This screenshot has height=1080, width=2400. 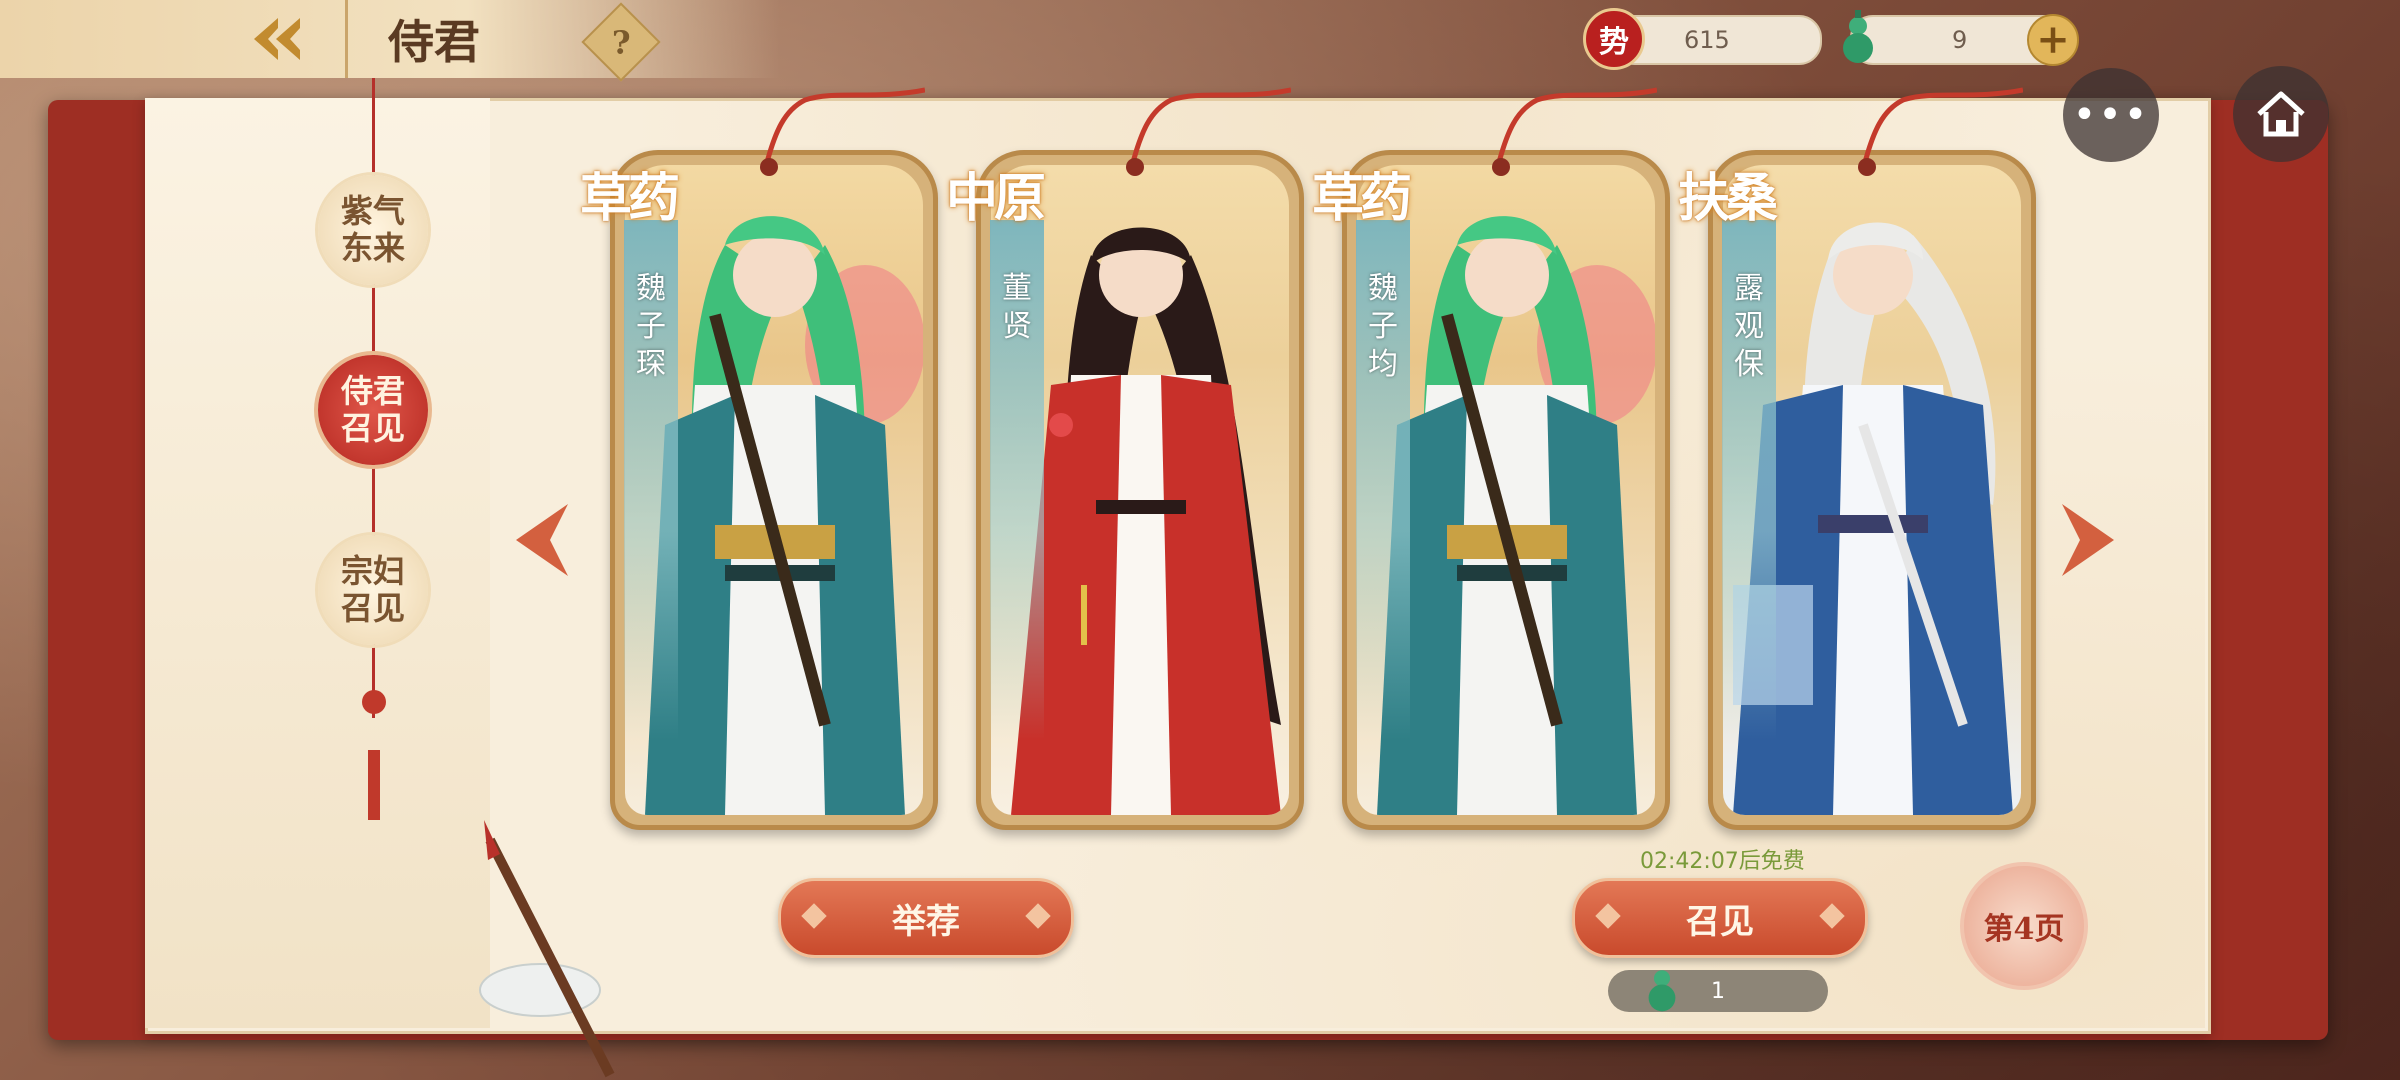 I want to click on character-card-4: 扶桑 露观保, so click(x=1857, y=458).